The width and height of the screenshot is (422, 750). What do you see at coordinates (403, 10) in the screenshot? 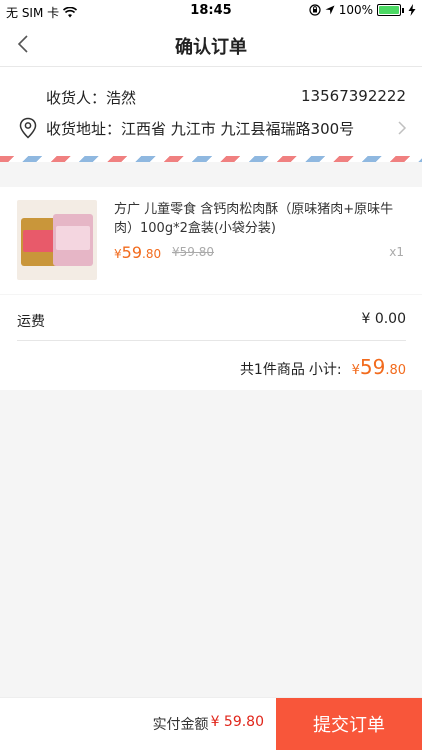
I see `battery-cap` at bounding box center [403, 10].